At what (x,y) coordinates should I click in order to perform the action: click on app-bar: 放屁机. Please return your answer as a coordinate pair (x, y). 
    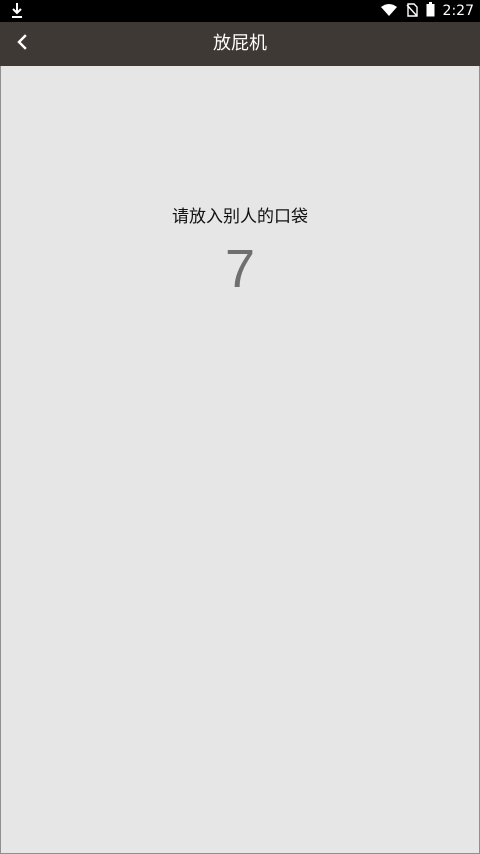
    Looking at the image, I should click on (240, 44).